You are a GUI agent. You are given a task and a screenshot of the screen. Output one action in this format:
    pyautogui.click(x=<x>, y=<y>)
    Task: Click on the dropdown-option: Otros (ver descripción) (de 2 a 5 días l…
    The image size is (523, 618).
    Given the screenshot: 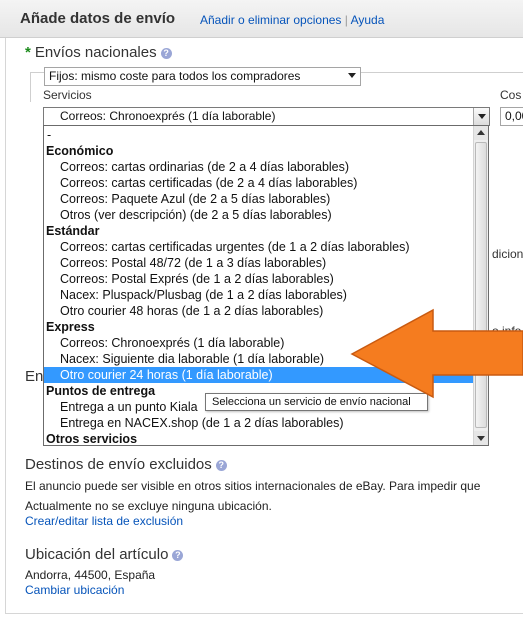 What is the action you would take?
    pyautogui.click(x=259, y=215)
    